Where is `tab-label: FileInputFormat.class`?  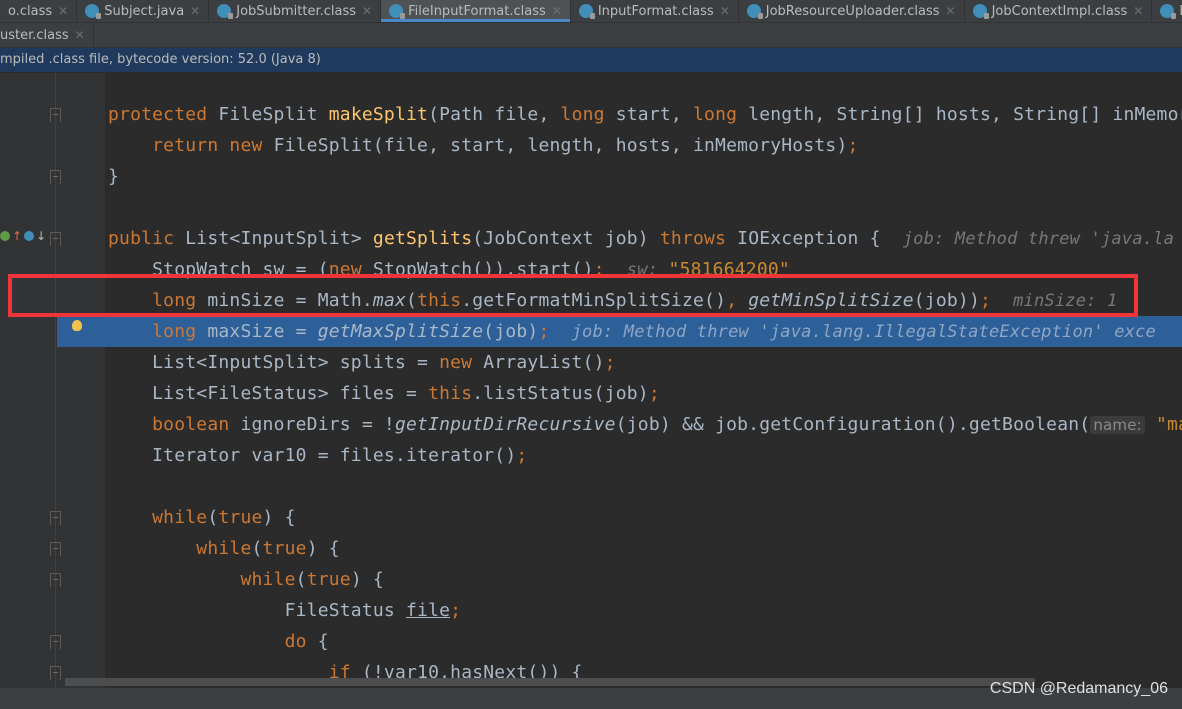
tab-label: FileInputFormat.class is located at coordinates (477, 11).